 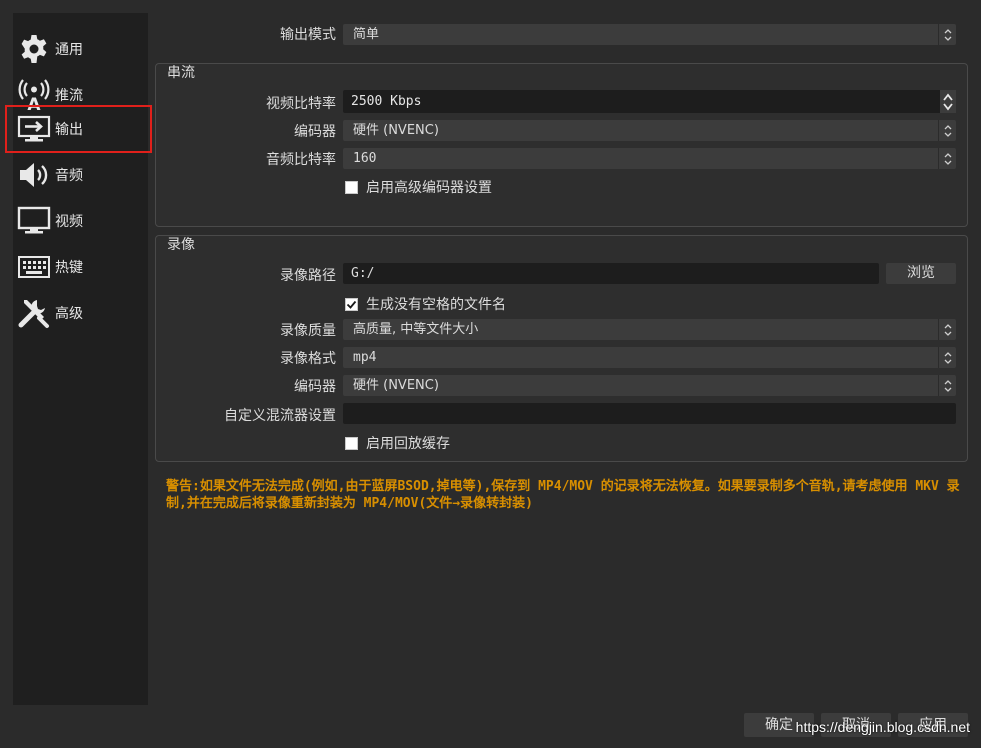 I want to click on advanced-encoder-label: 启用高级编码器设置, so click(x=429, y=188).